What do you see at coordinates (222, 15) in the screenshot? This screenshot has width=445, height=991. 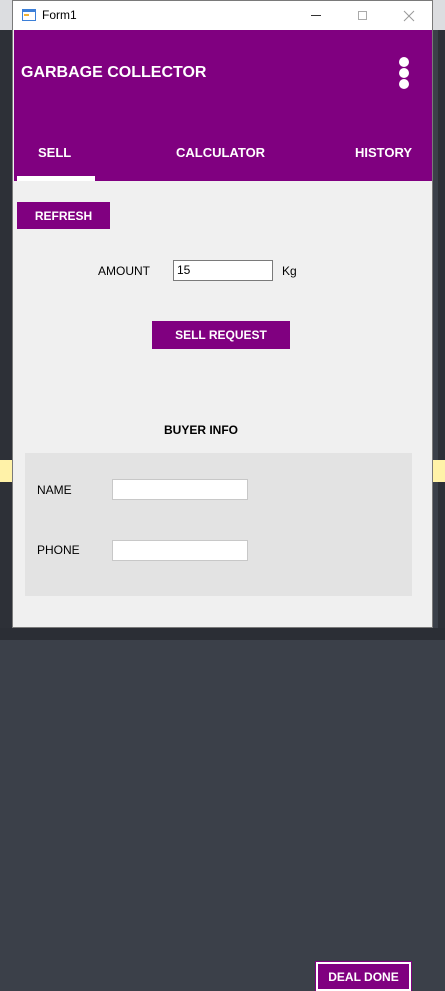 I see `title-bar: Form1` at bounding box center [222, 15].